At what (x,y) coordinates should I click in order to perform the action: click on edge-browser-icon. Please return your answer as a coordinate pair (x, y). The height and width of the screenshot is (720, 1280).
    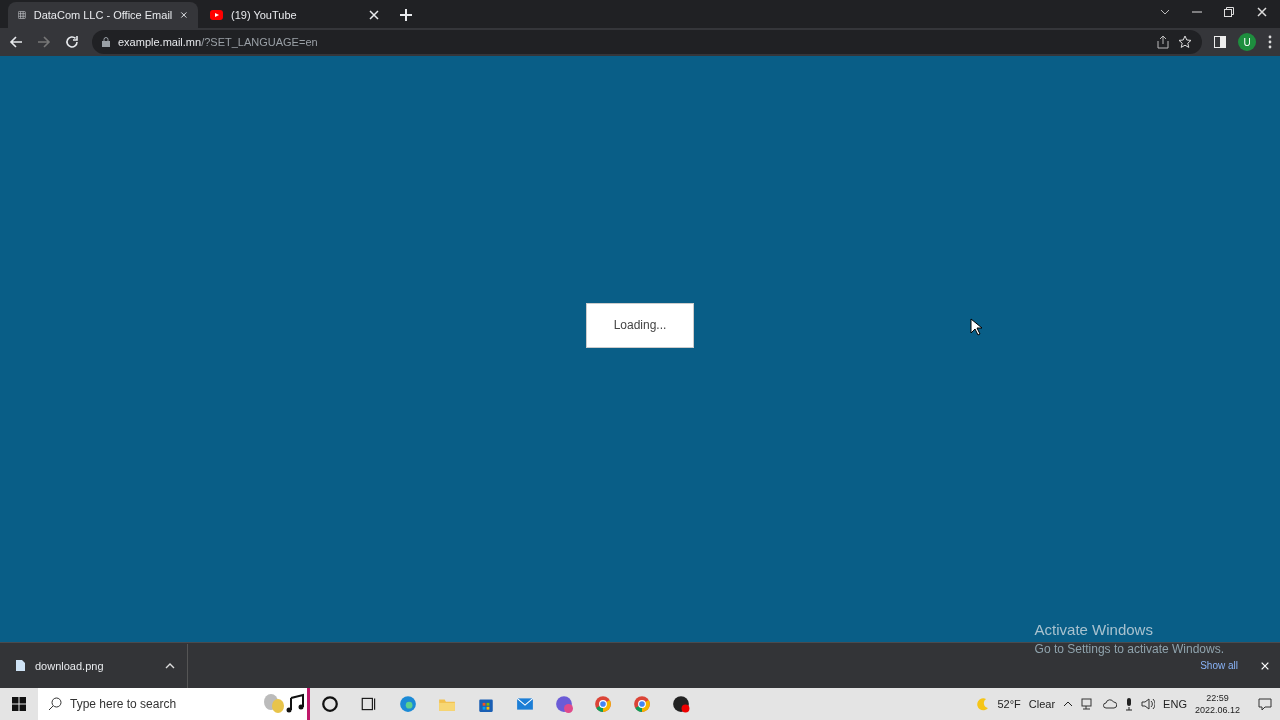
    Looking at the image, I should click on (407, 704).